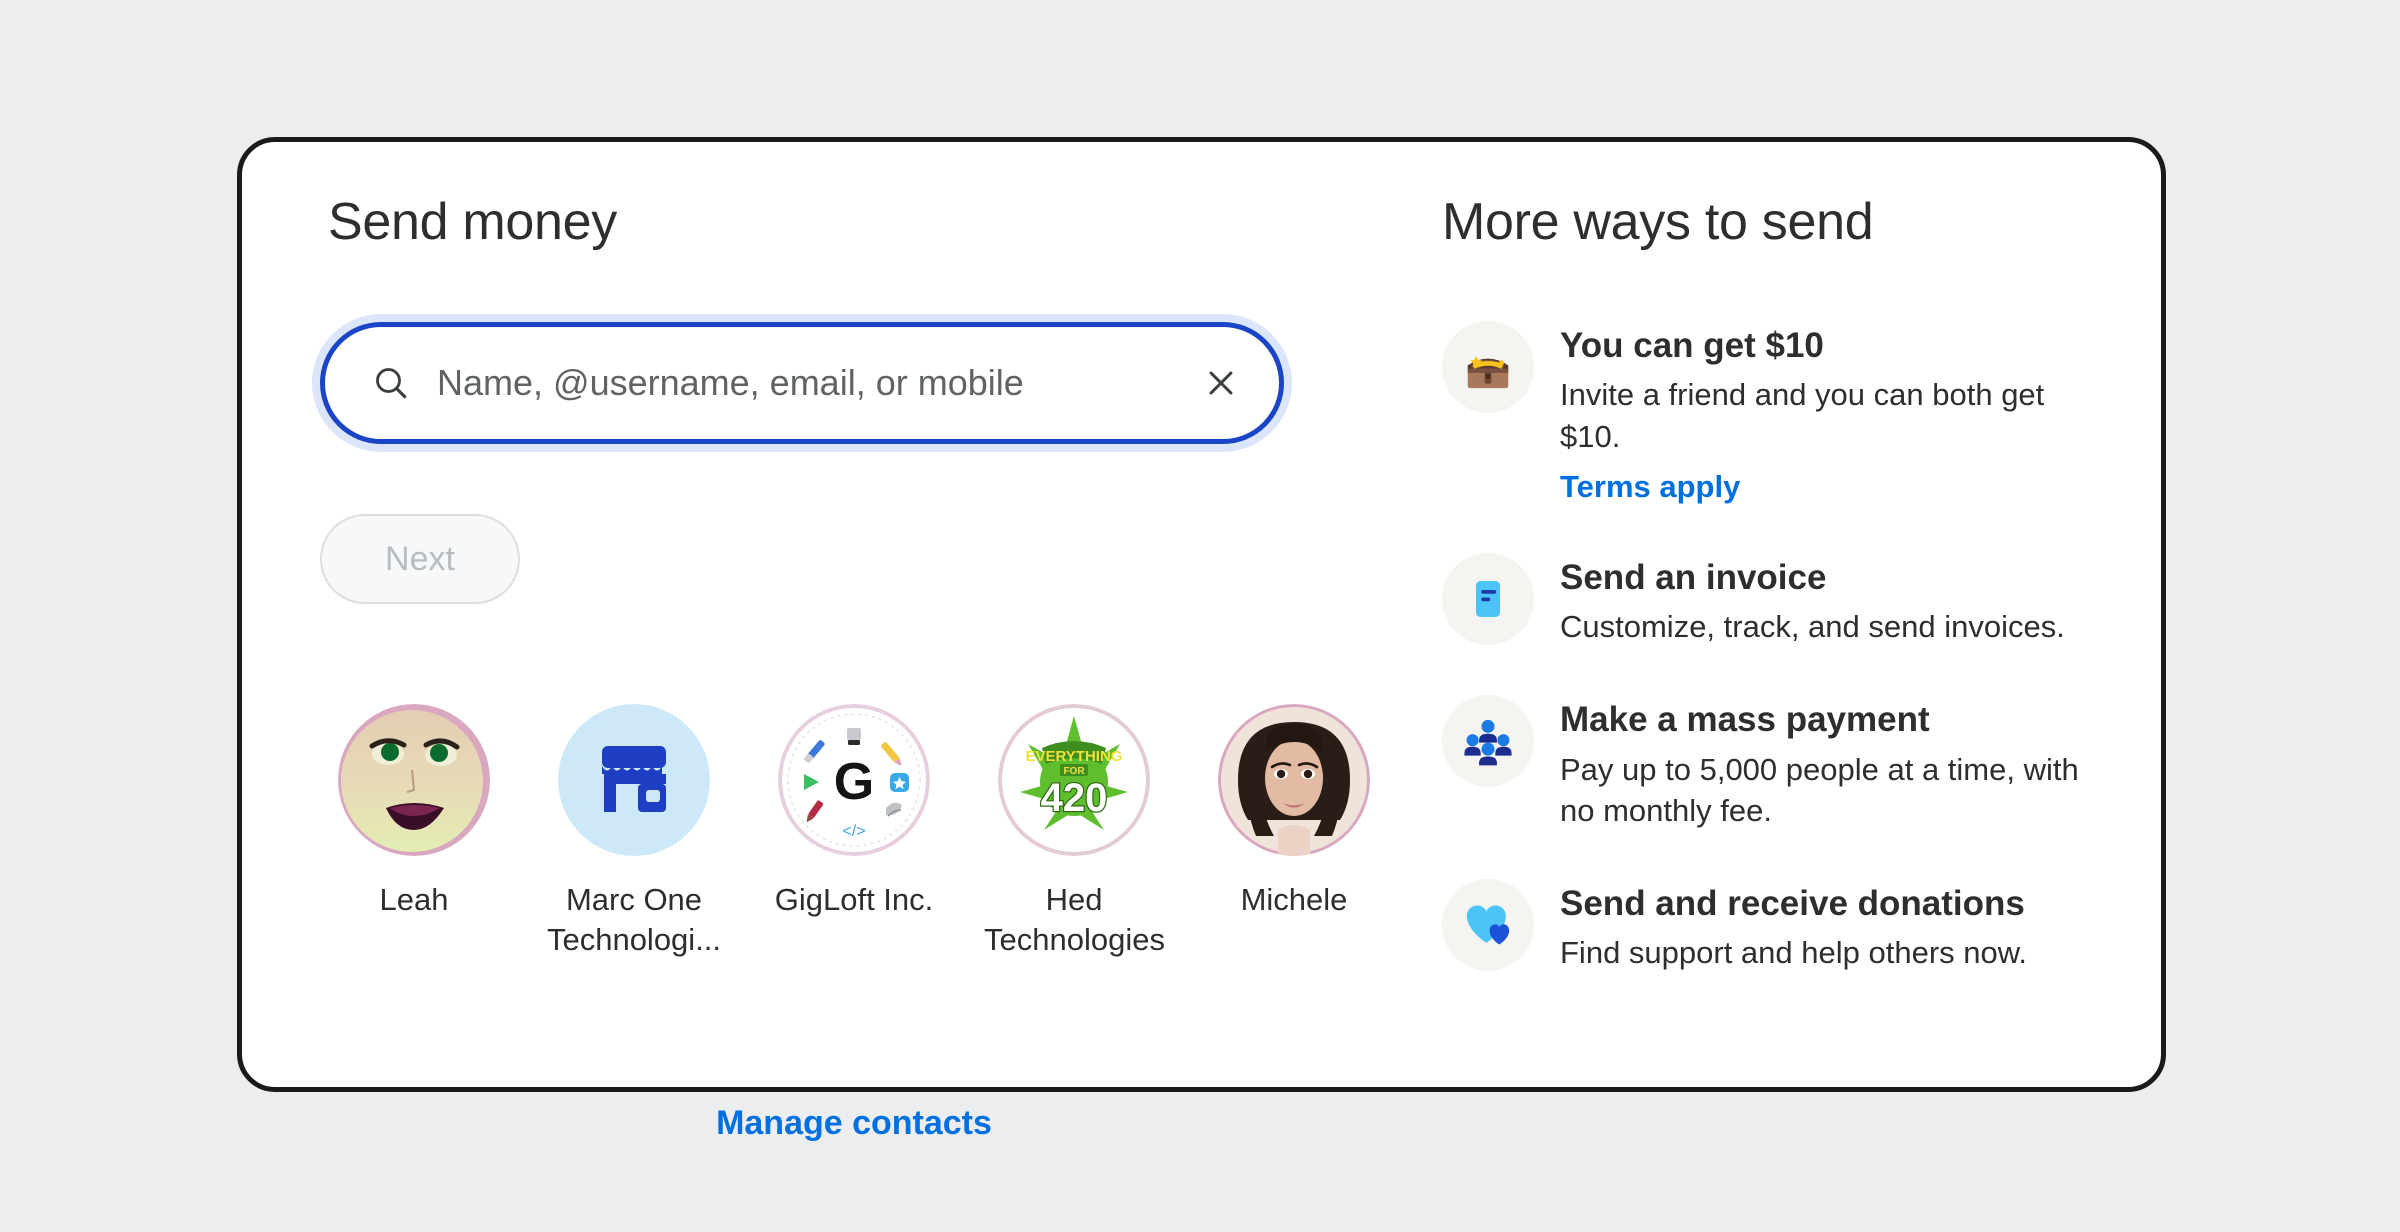 The height and width of the screenshot is (1232, 2400). What do you see at coordinates (1792, 904) in the screenshot?
I see `promo-title: Send and receive donations` at bounding box center [1792, 904].